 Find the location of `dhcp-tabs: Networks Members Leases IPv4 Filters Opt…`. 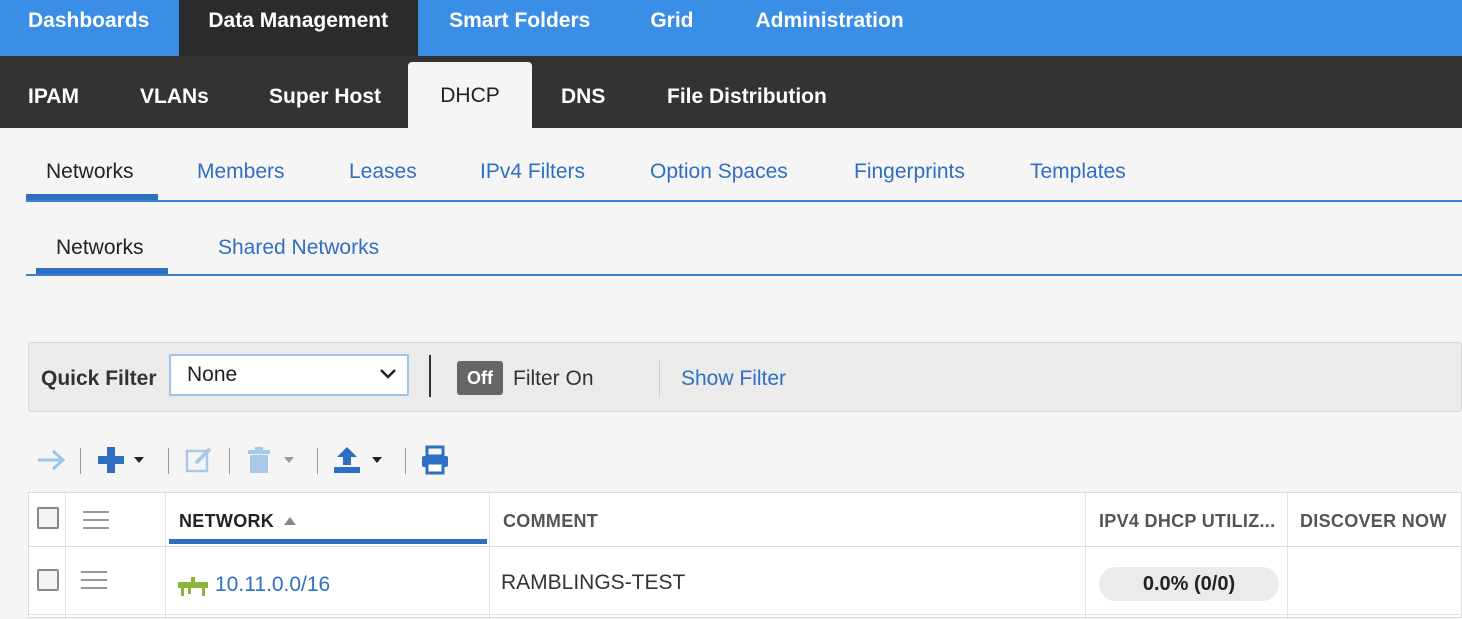

dhcp-tabs: Networks Members Leases IPv4 Filters Opt… is located at coordinates (744, 176).